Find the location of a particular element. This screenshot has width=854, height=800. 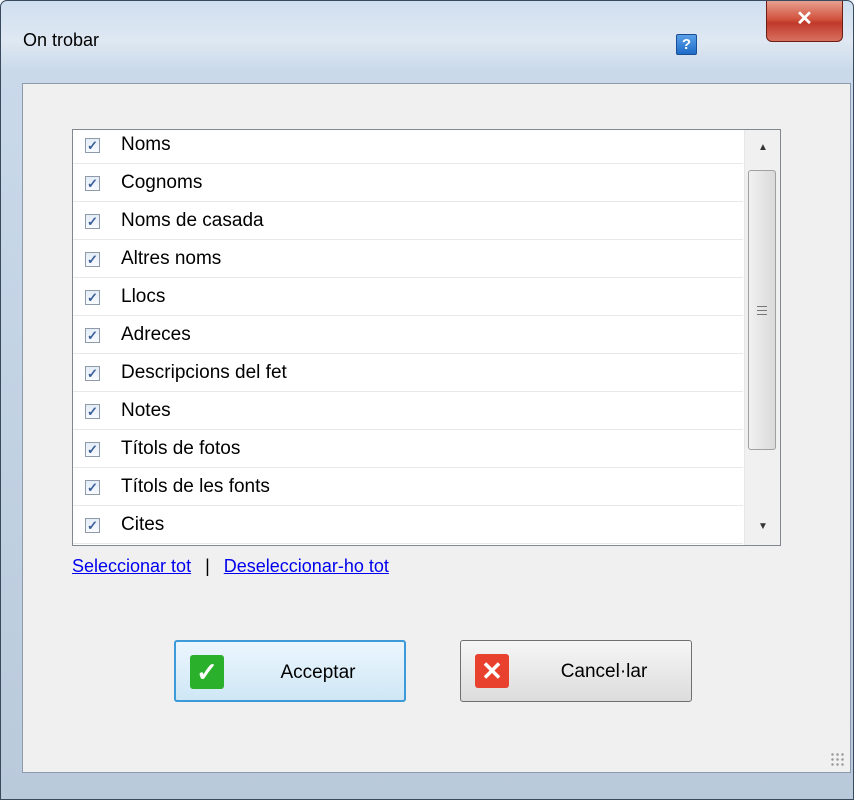

list-item: ✓ Noms is located at coordinates (408, 147).